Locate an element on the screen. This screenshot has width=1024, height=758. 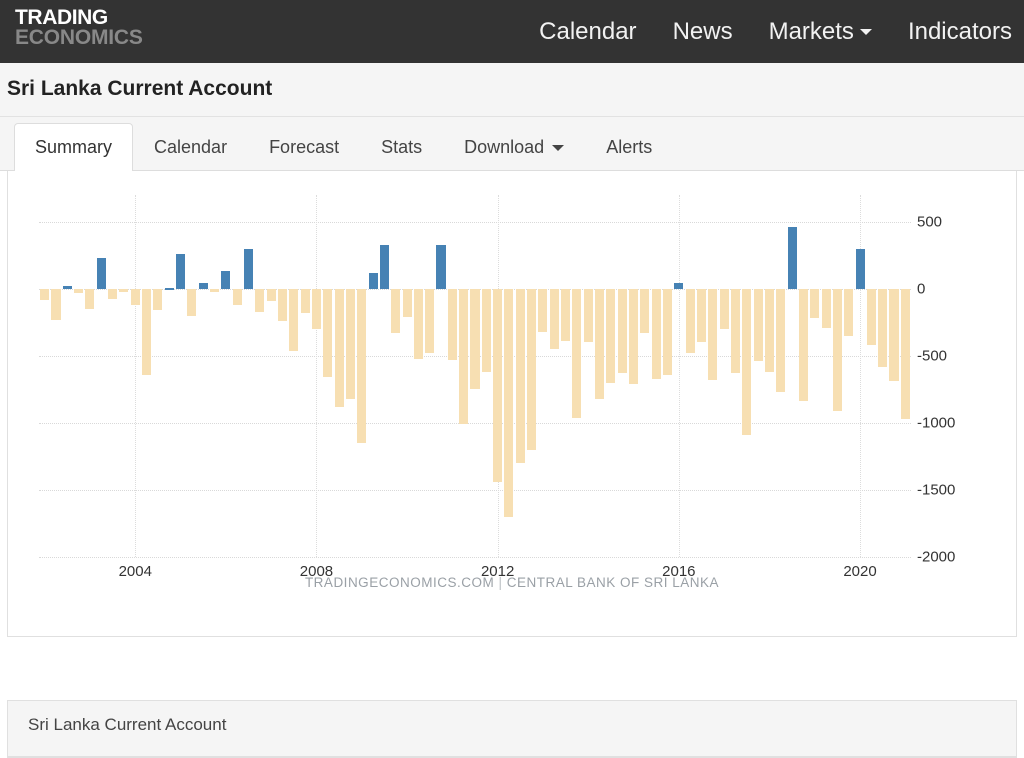
chevron-down-icon is located at coordinates (558, 147).